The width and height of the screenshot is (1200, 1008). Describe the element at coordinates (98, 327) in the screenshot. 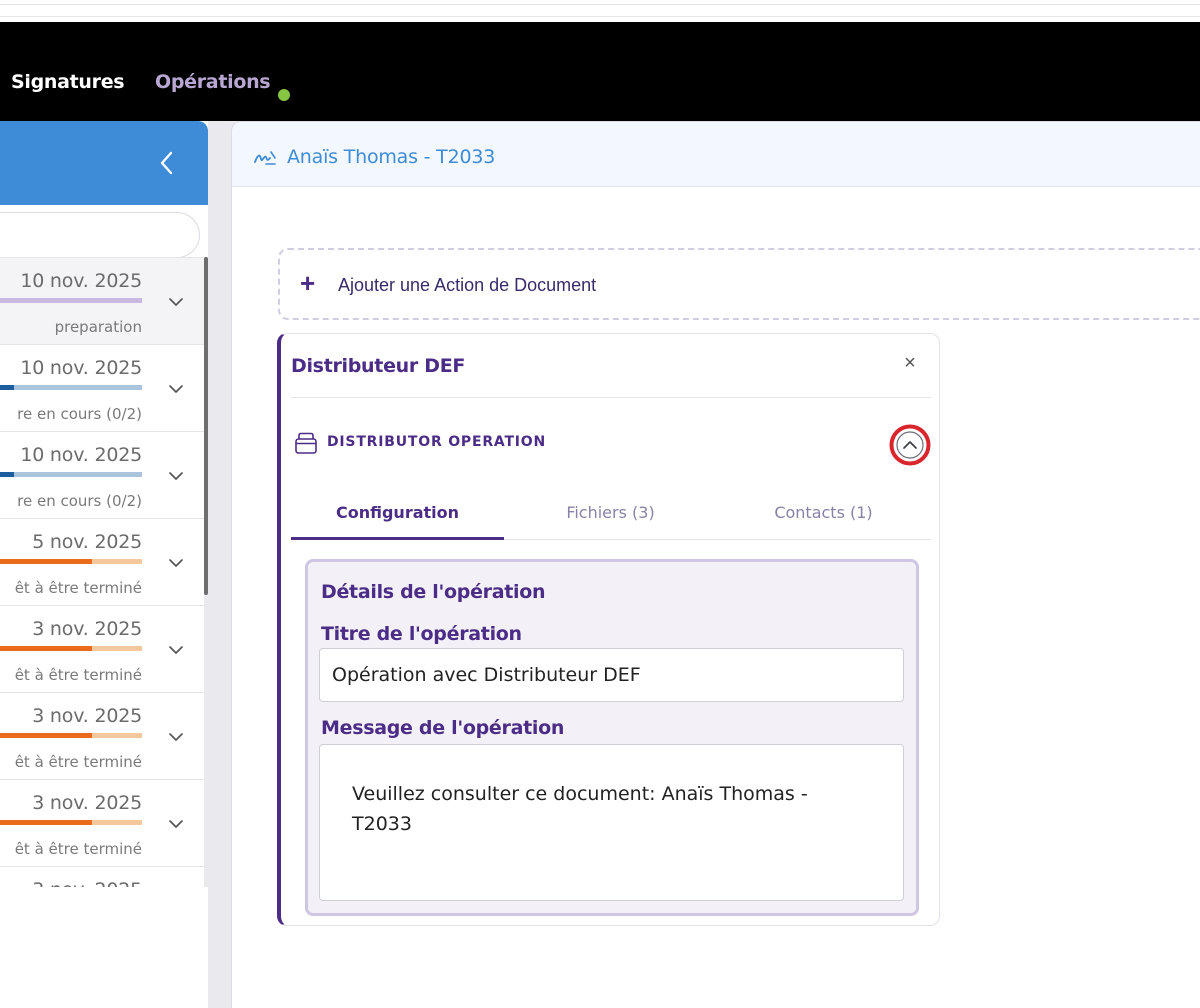

I see `list-item-status: preparation` at that location.